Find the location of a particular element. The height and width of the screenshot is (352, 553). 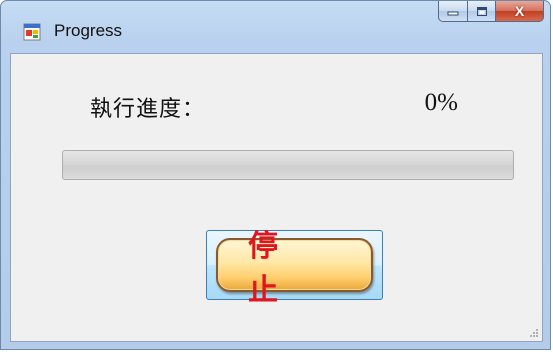

percent-label: 0% is located at coordinates (441, 102).